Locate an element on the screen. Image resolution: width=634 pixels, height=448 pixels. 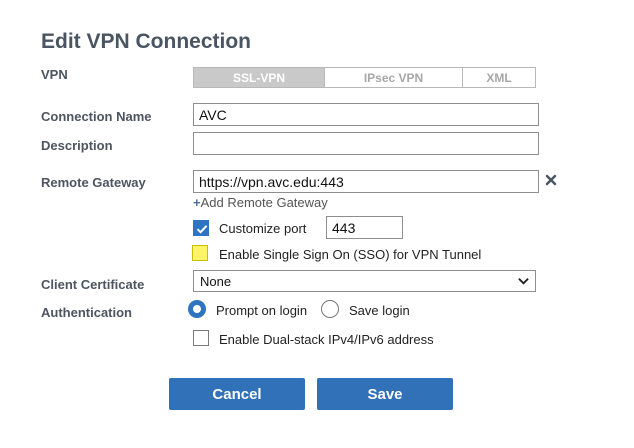
customize-port-checkbox is located at coordinates (201, 228).